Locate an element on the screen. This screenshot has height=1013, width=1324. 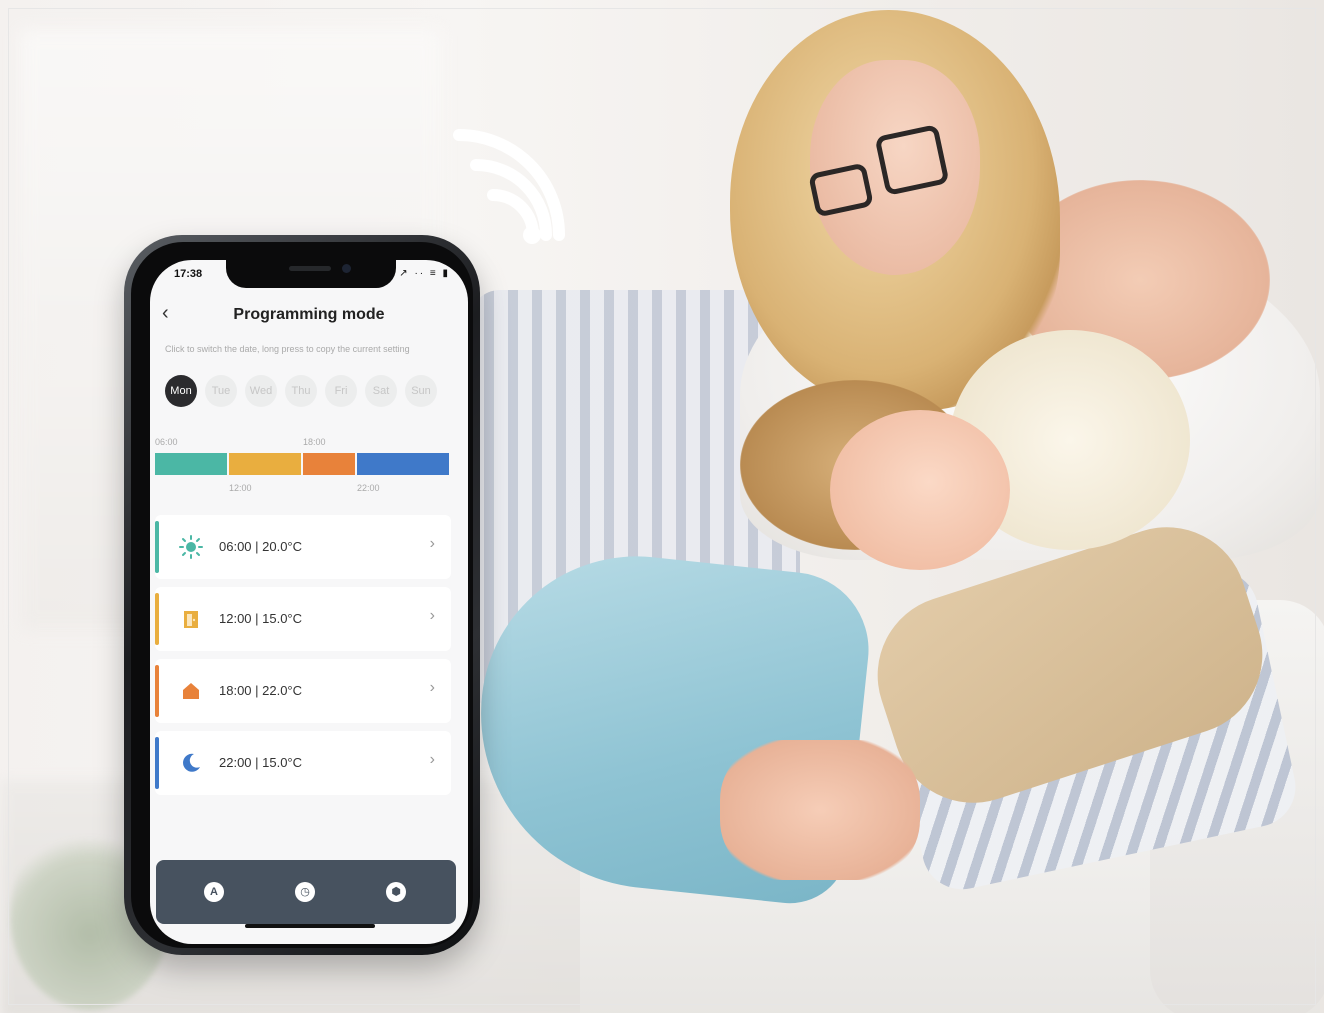
bottom-tab-bar: A ◷ ⬢ is located at coordinates (306, 892).